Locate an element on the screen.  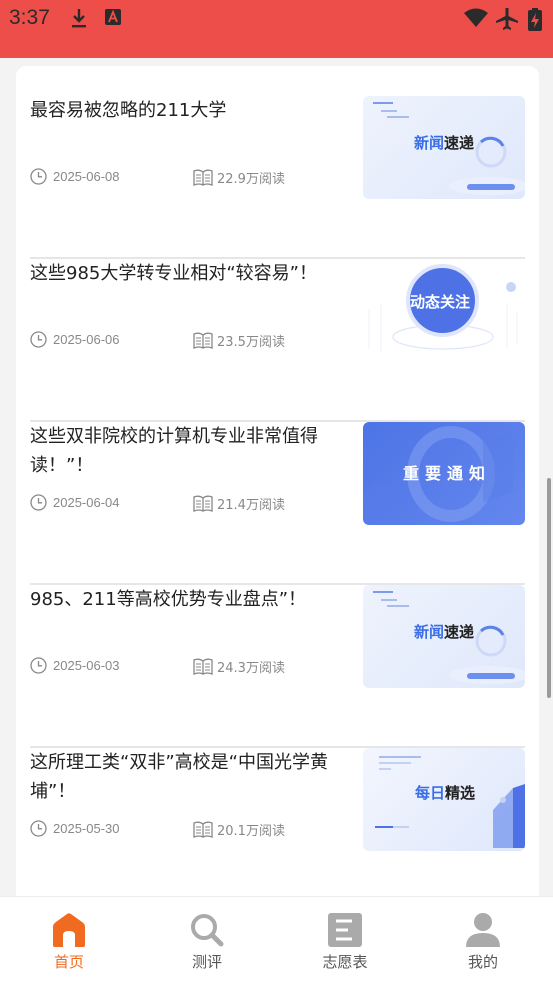
article-date: 2025-06-08 is located at coordinates (75, 176).